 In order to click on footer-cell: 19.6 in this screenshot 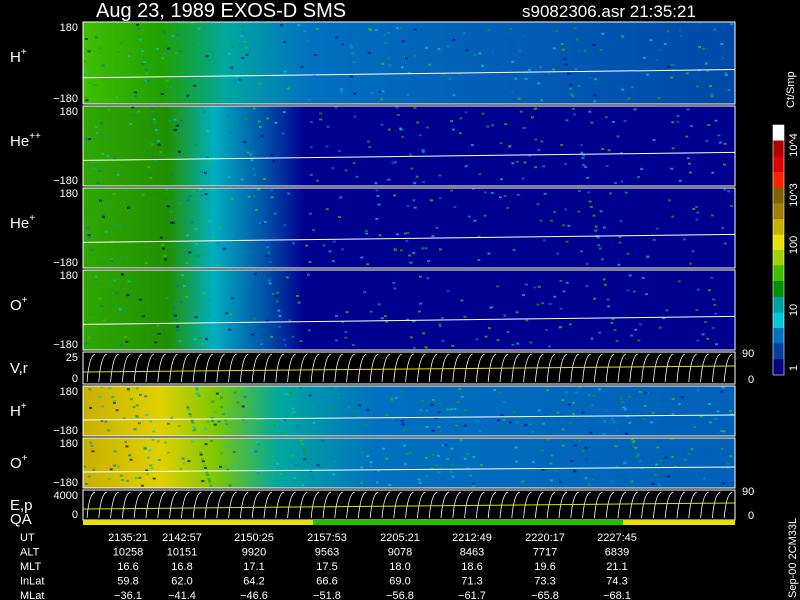, I will do `click(544, 567)`.